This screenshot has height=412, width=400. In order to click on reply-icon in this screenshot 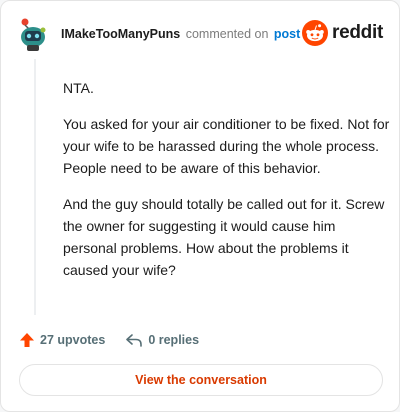, I will do `click(134, 340)`.